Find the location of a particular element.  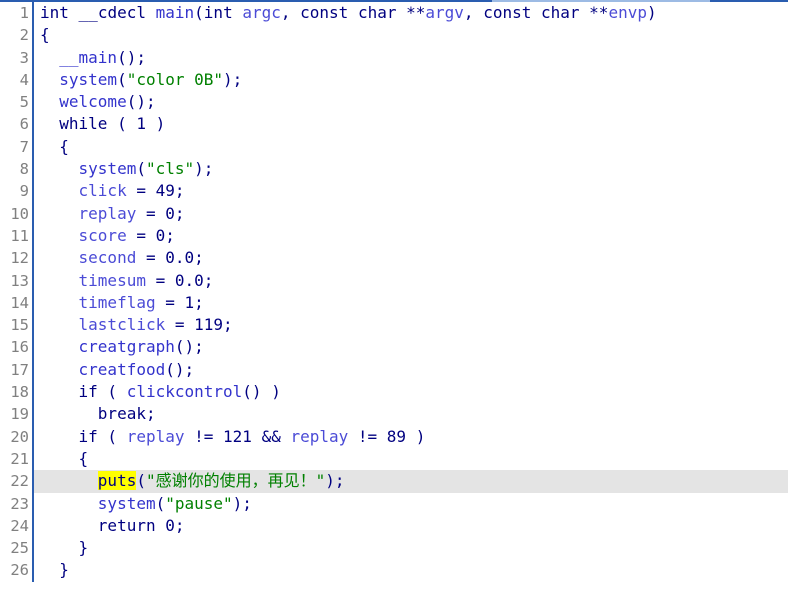

code-line: 16 creatgraph(); is located at coordinates (394, 347).